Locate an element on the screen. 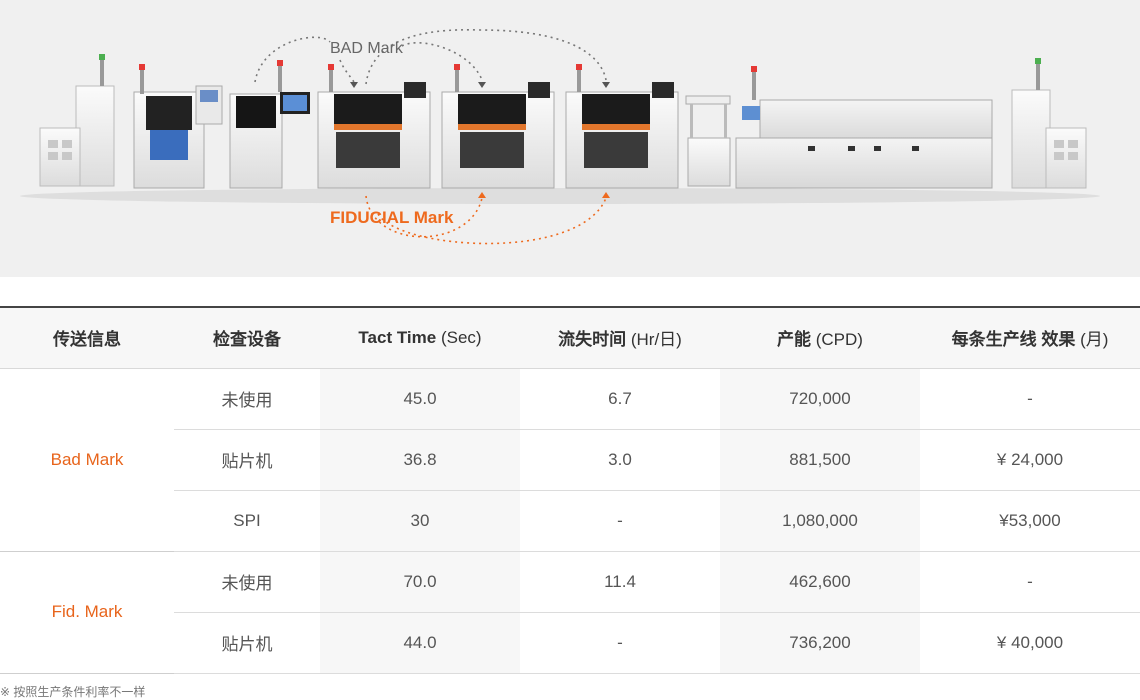 This screenshot has height=700, width=1140. reflow-oven is located at coordinates (864, 127).